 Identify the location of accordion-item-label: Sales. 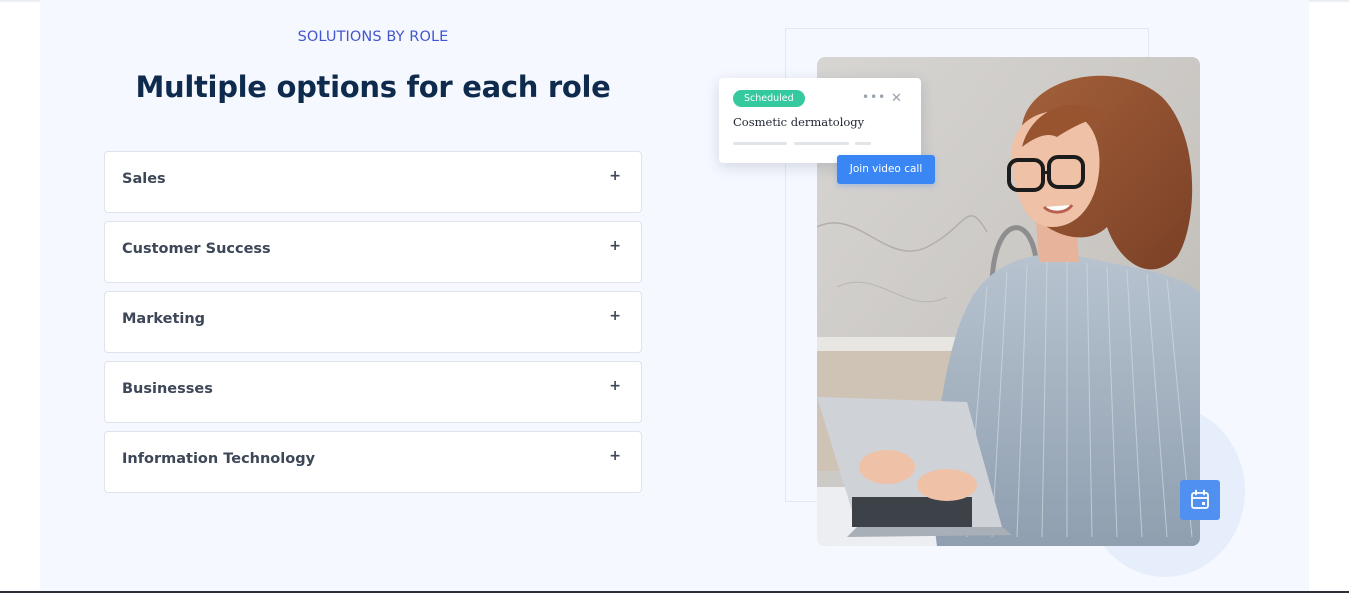
(144, 179).